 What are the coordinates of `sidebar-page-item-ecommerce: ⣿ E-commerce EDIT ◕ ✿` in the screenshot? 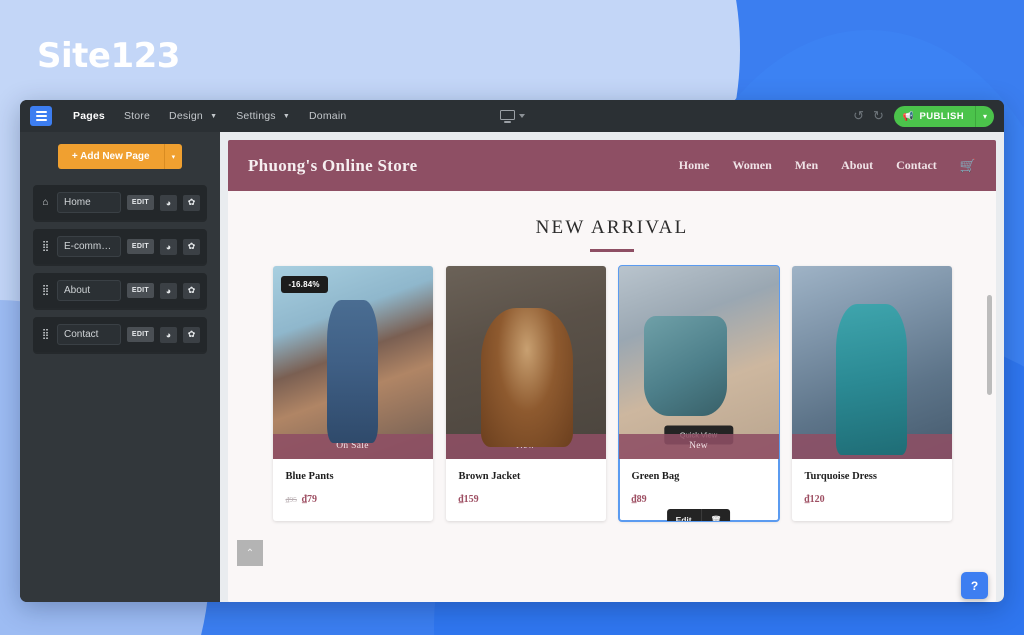 It's located at (120, 246).